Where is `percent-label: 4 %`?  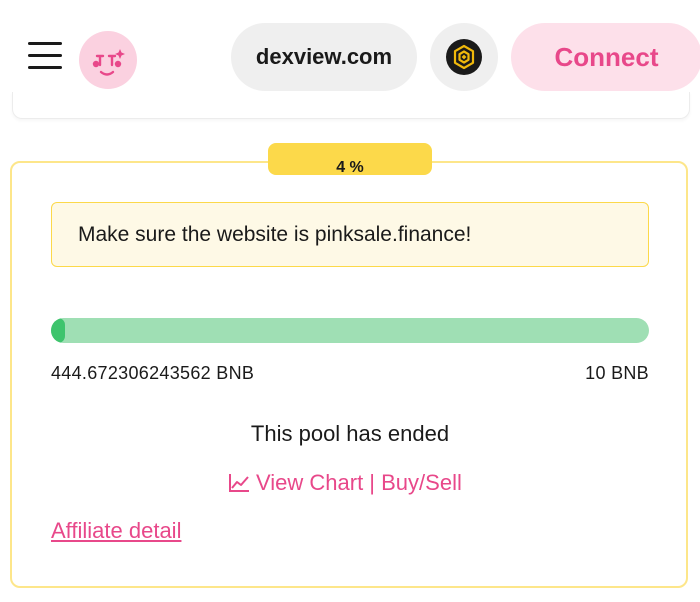 percent-label: 4 % is located at coordinates (350, 167).